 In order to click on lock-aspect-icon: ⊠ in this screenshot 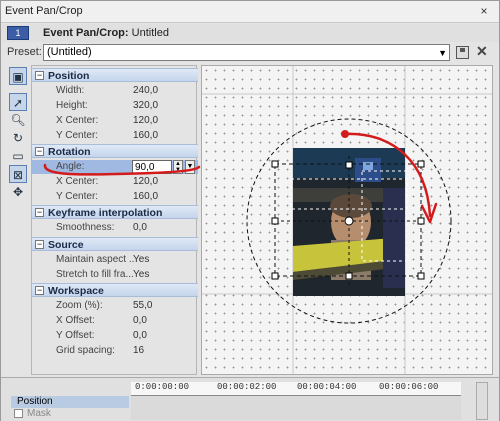, I will do `click(18, 174)`.